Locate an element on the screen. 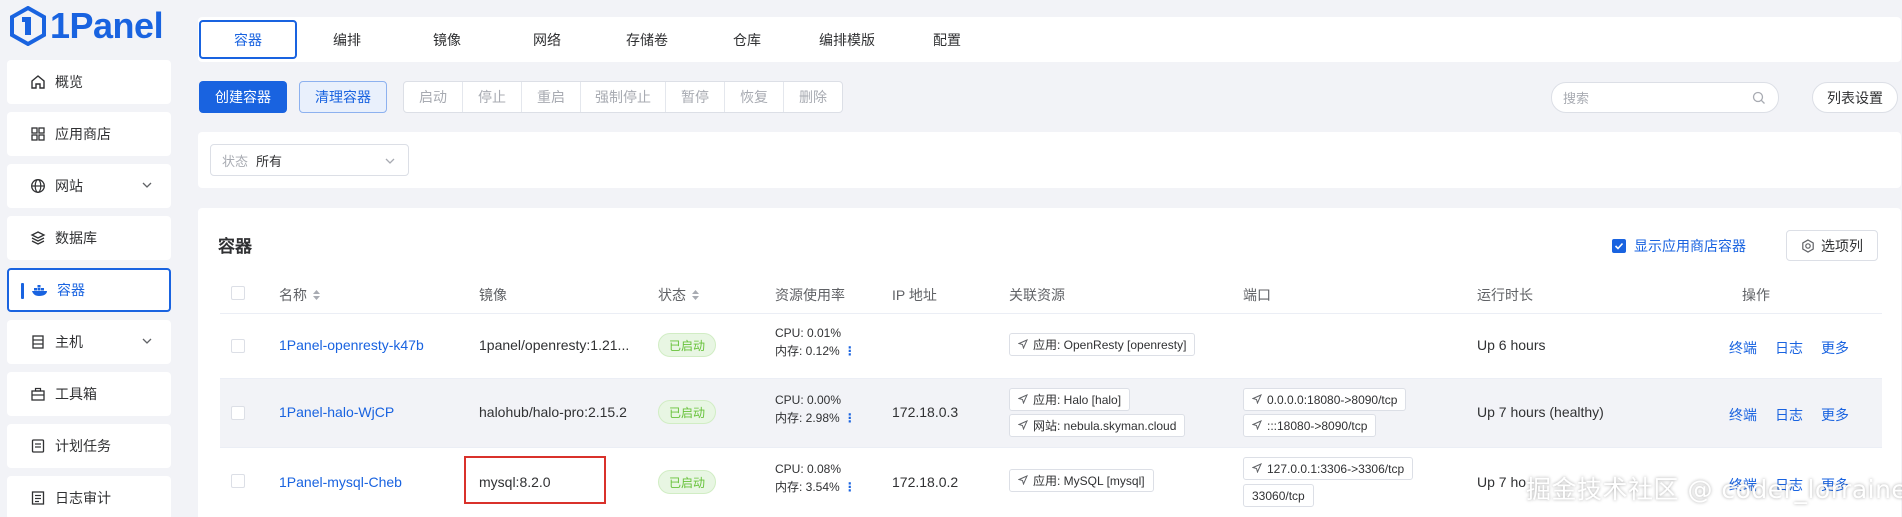  sidebar-item-website: 网站 is located at coordinates (89, 186).